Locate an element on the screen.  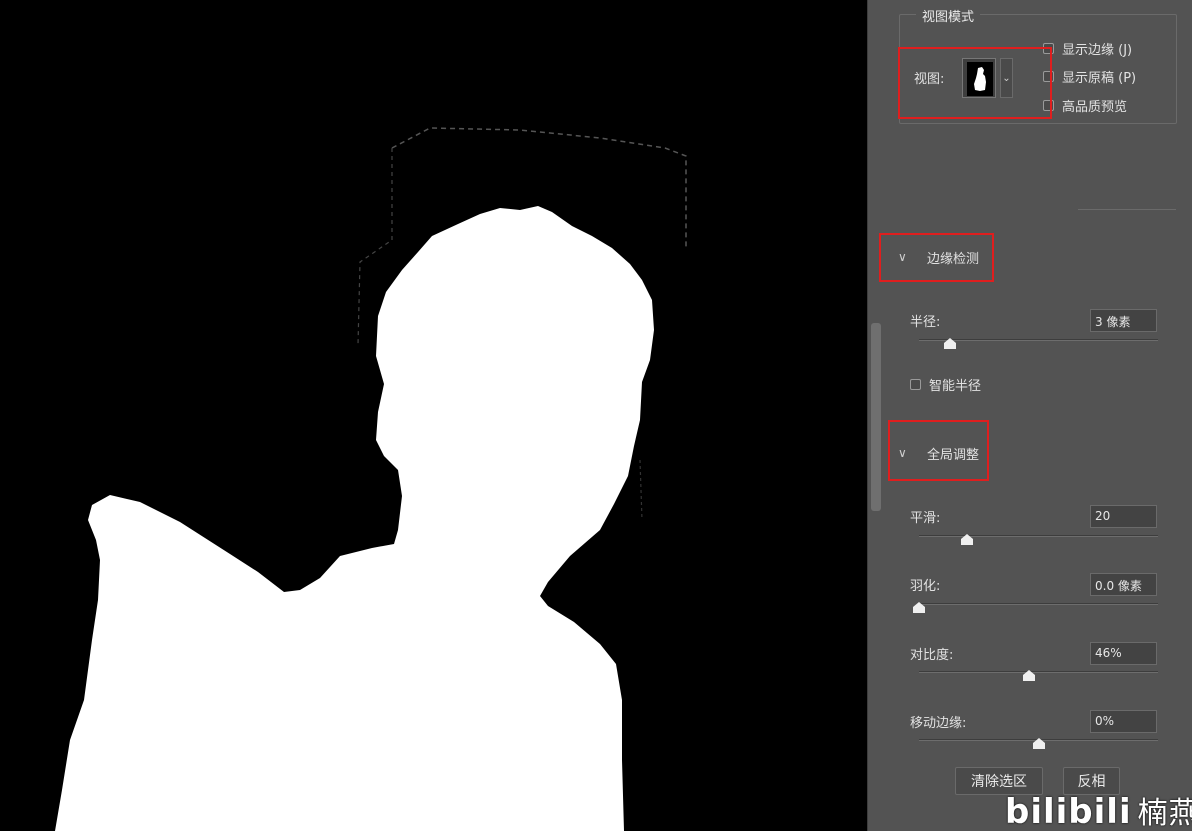
edge-detection-header: 边缘检测 is located at coordinates (953, 257).